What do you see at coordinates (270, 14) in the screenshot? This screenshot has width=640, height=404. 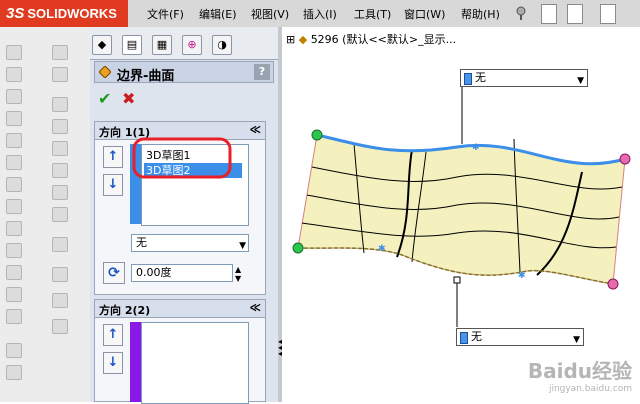 I see `menu-view: 视图(V)` at bounding box center [270, 14].